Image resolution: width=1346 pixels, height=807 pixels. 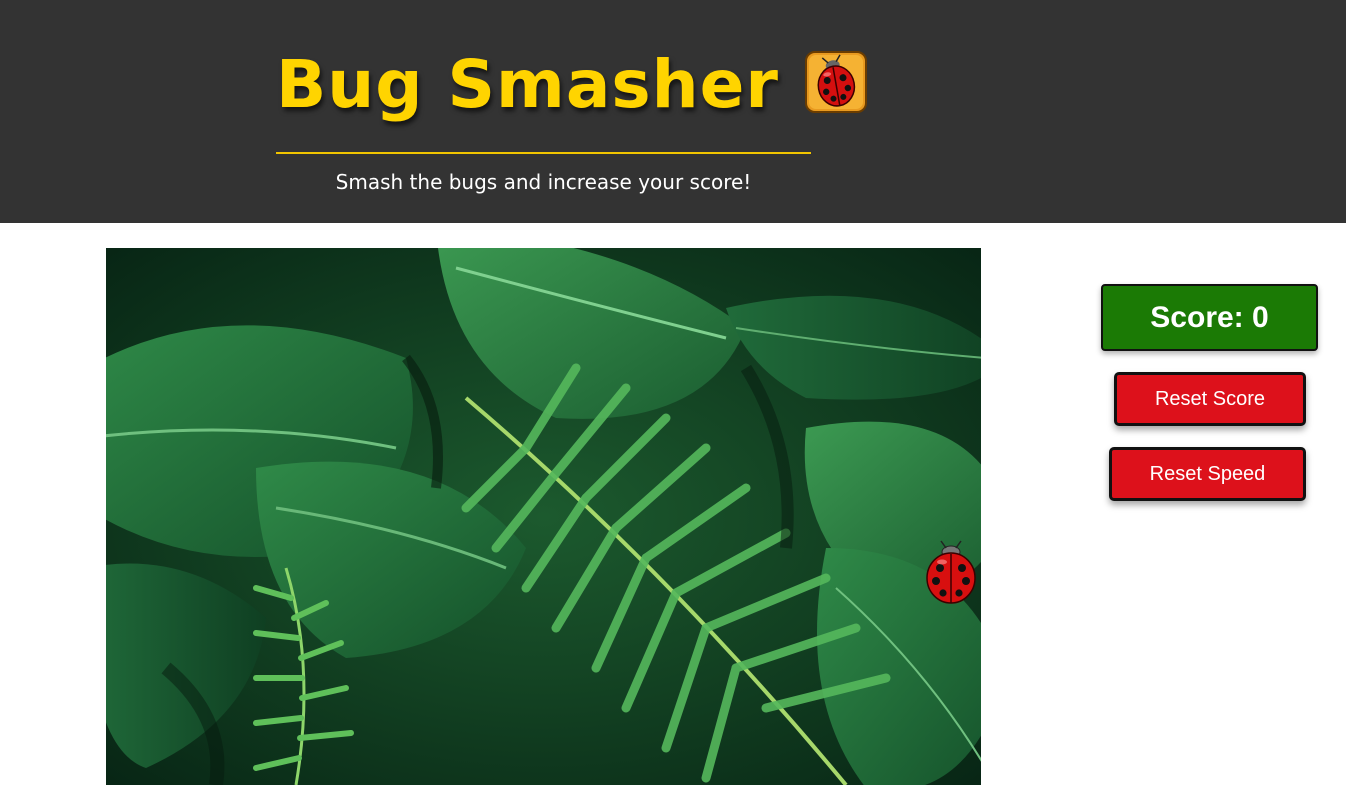 I want to click on ladybug-icon, so click(x=835, y=82).